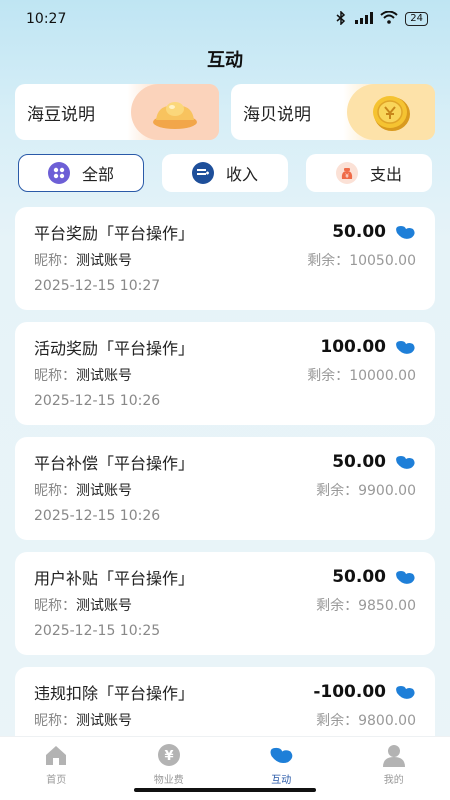  Describe the element at coordinates (281, 780) in the screenshot. I see `tab-interaction-label: 互动` at that location.